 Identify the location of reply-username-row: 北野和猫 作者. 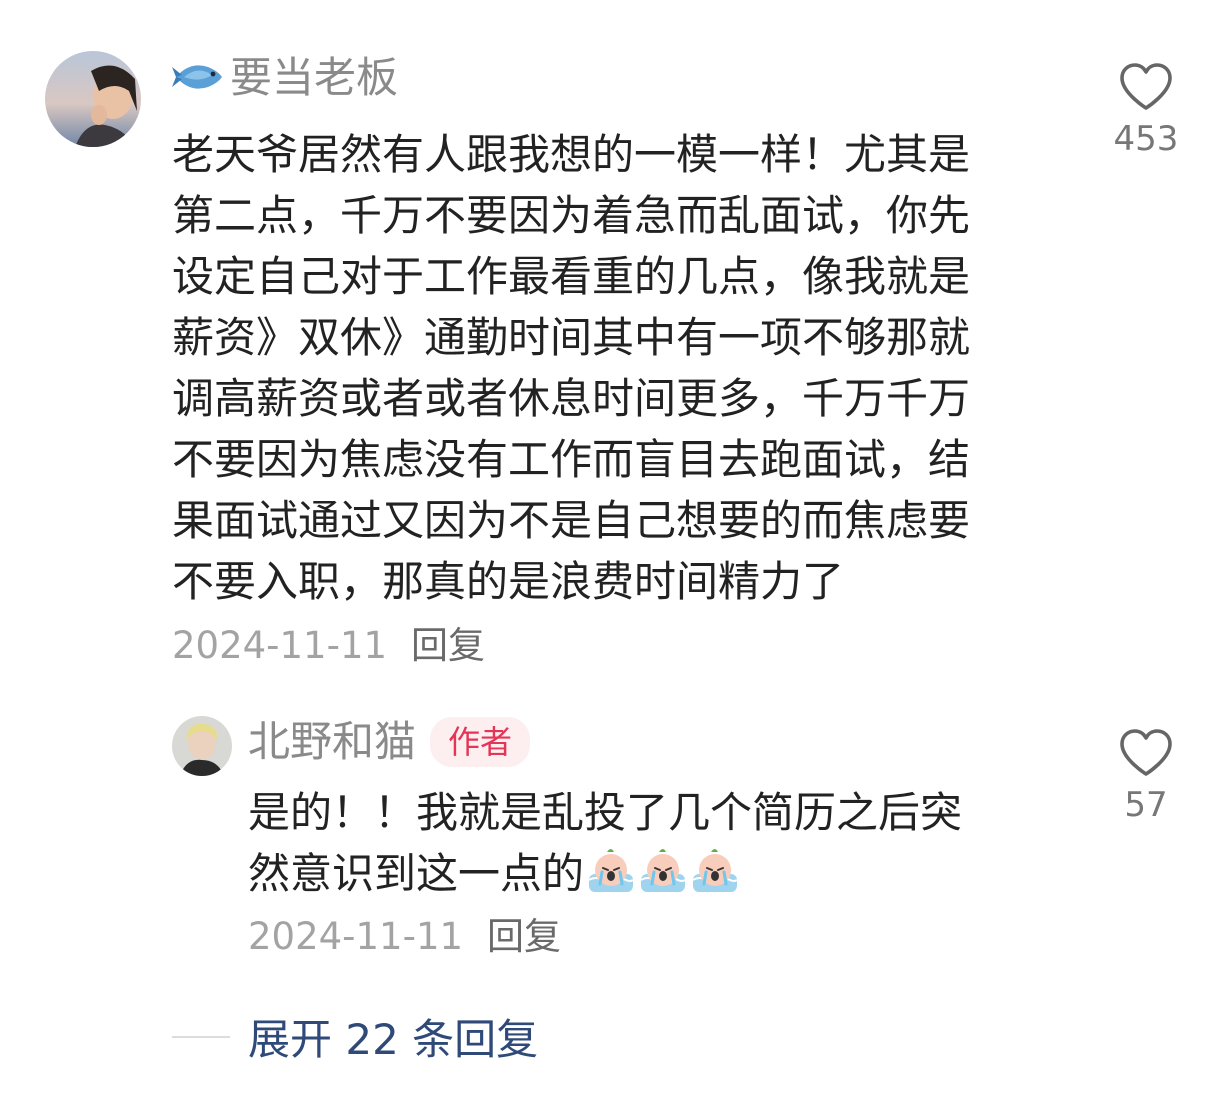
(389, 742).